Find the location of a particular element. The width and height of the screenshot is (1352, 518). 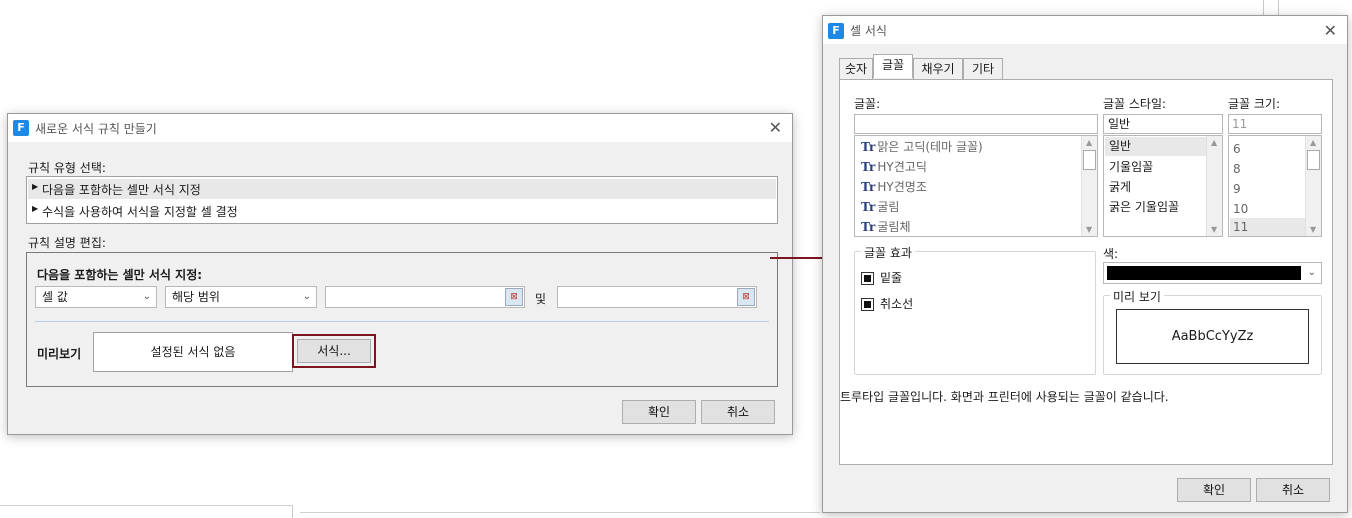

divider is located at coordinates (402, 321).